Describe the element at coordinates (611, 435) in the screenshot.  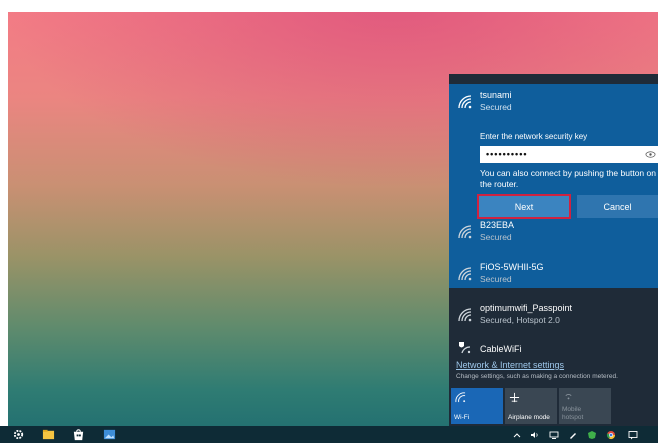
I see `chrome-icon` at that location.